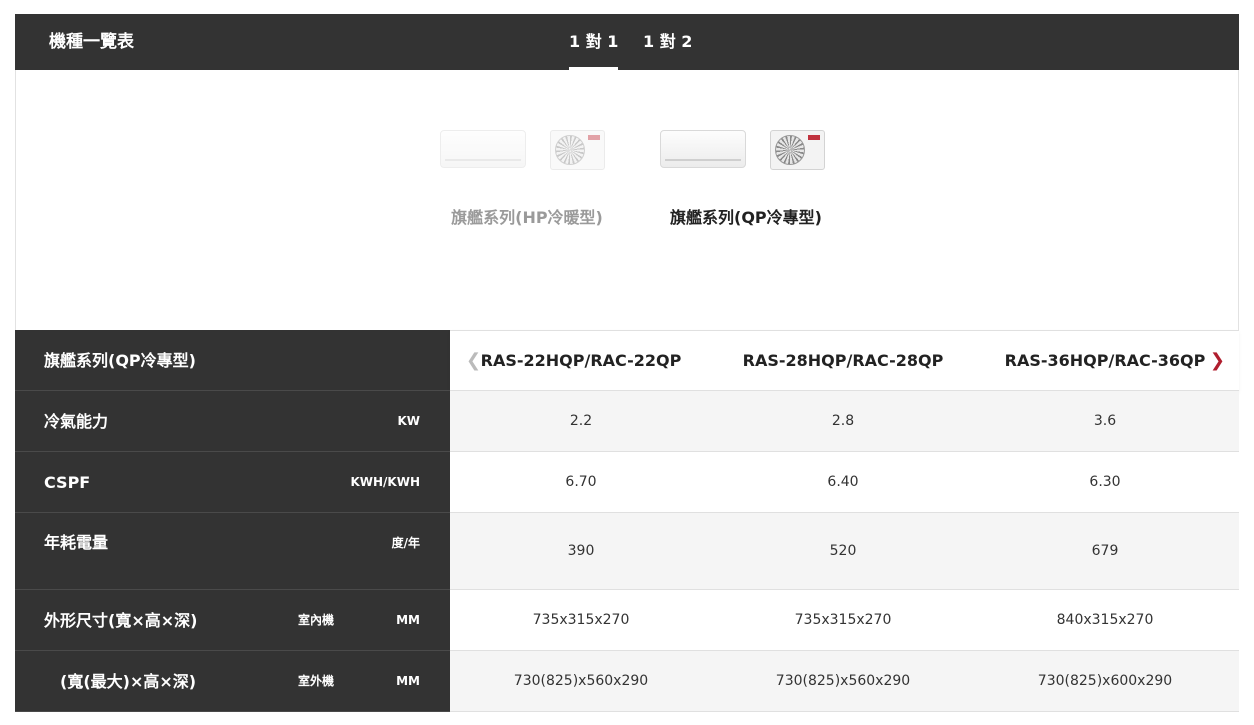 This screenshot has width=1254, height=725. I want to click on table-cell: 390, so click(581, 551).